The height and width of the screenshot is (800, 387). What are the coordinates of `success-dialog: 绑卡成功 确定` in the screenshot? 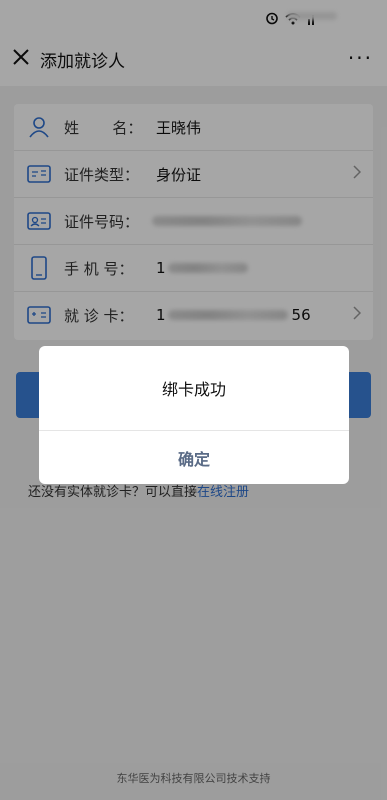 It's located at (194, 415).